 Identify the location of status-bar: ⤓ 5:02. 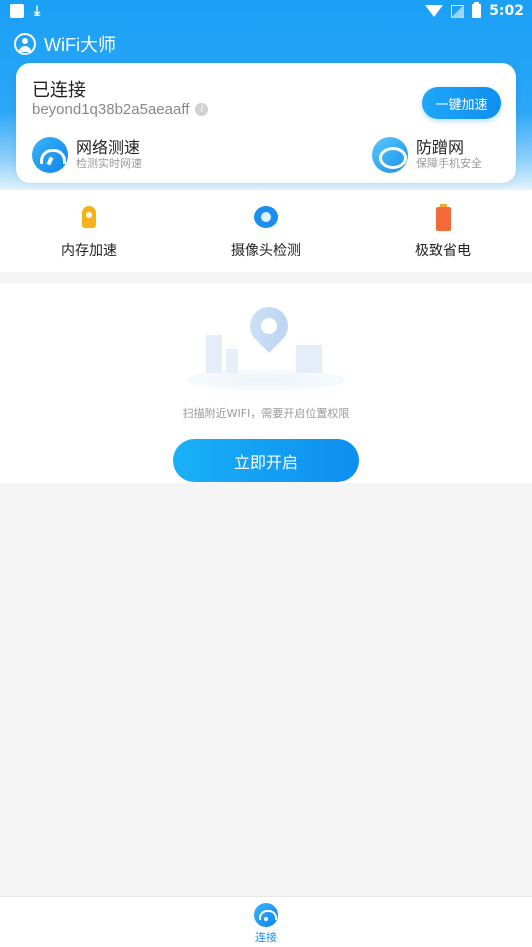
(266, 12).